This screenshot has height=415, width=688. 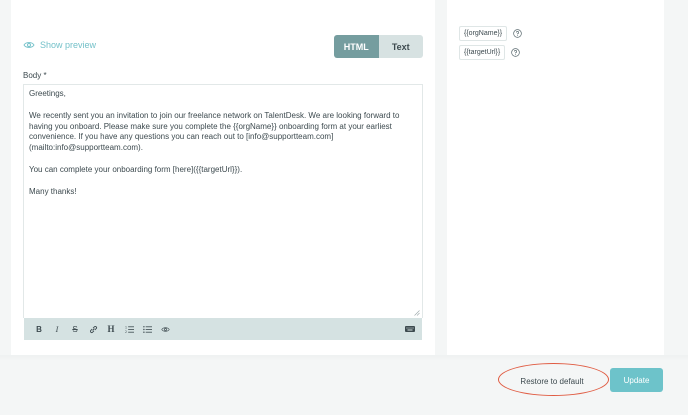 I want to click on show-preview-label: Show preview, so click(x=68, y=45).